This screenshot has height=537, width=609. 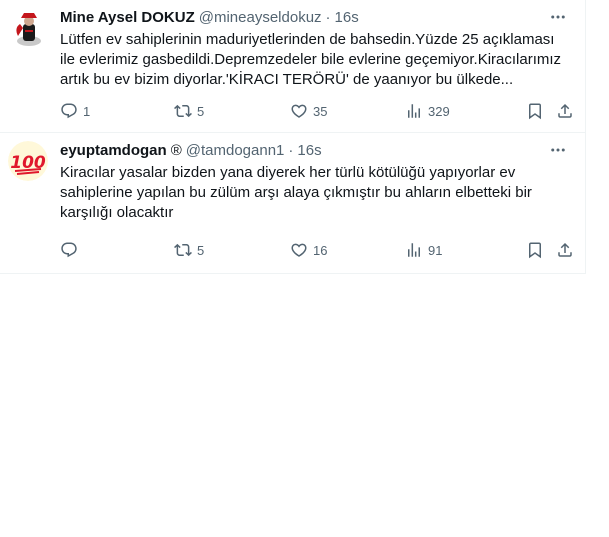 What do you see at coordinates (320, 111) in the screenshot?
I see `like-count: 35` at bounding box center [320, 111].